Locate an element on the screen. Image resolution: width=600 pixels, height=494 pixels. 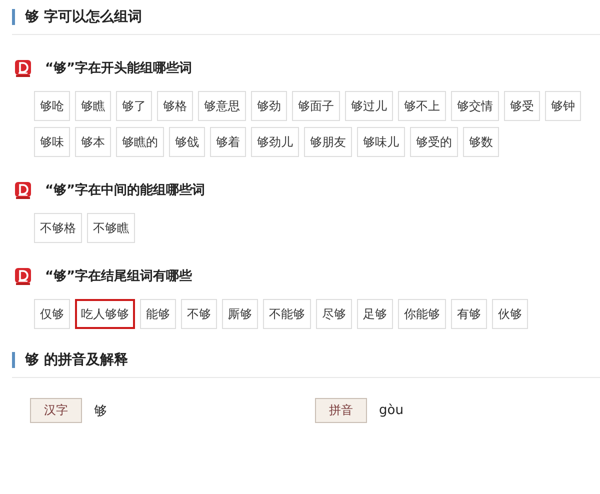
subsection-title: “够”字在开头能组哪些词 is located at coordinates (118, 68).